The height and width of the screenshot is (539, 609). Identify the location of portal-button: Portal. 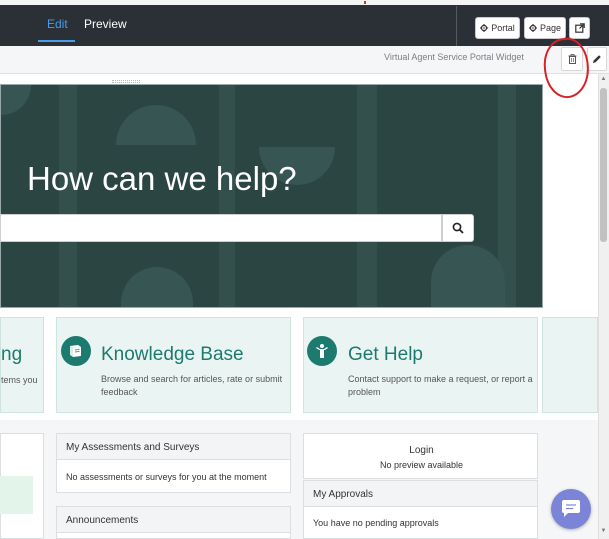
(497, 28).